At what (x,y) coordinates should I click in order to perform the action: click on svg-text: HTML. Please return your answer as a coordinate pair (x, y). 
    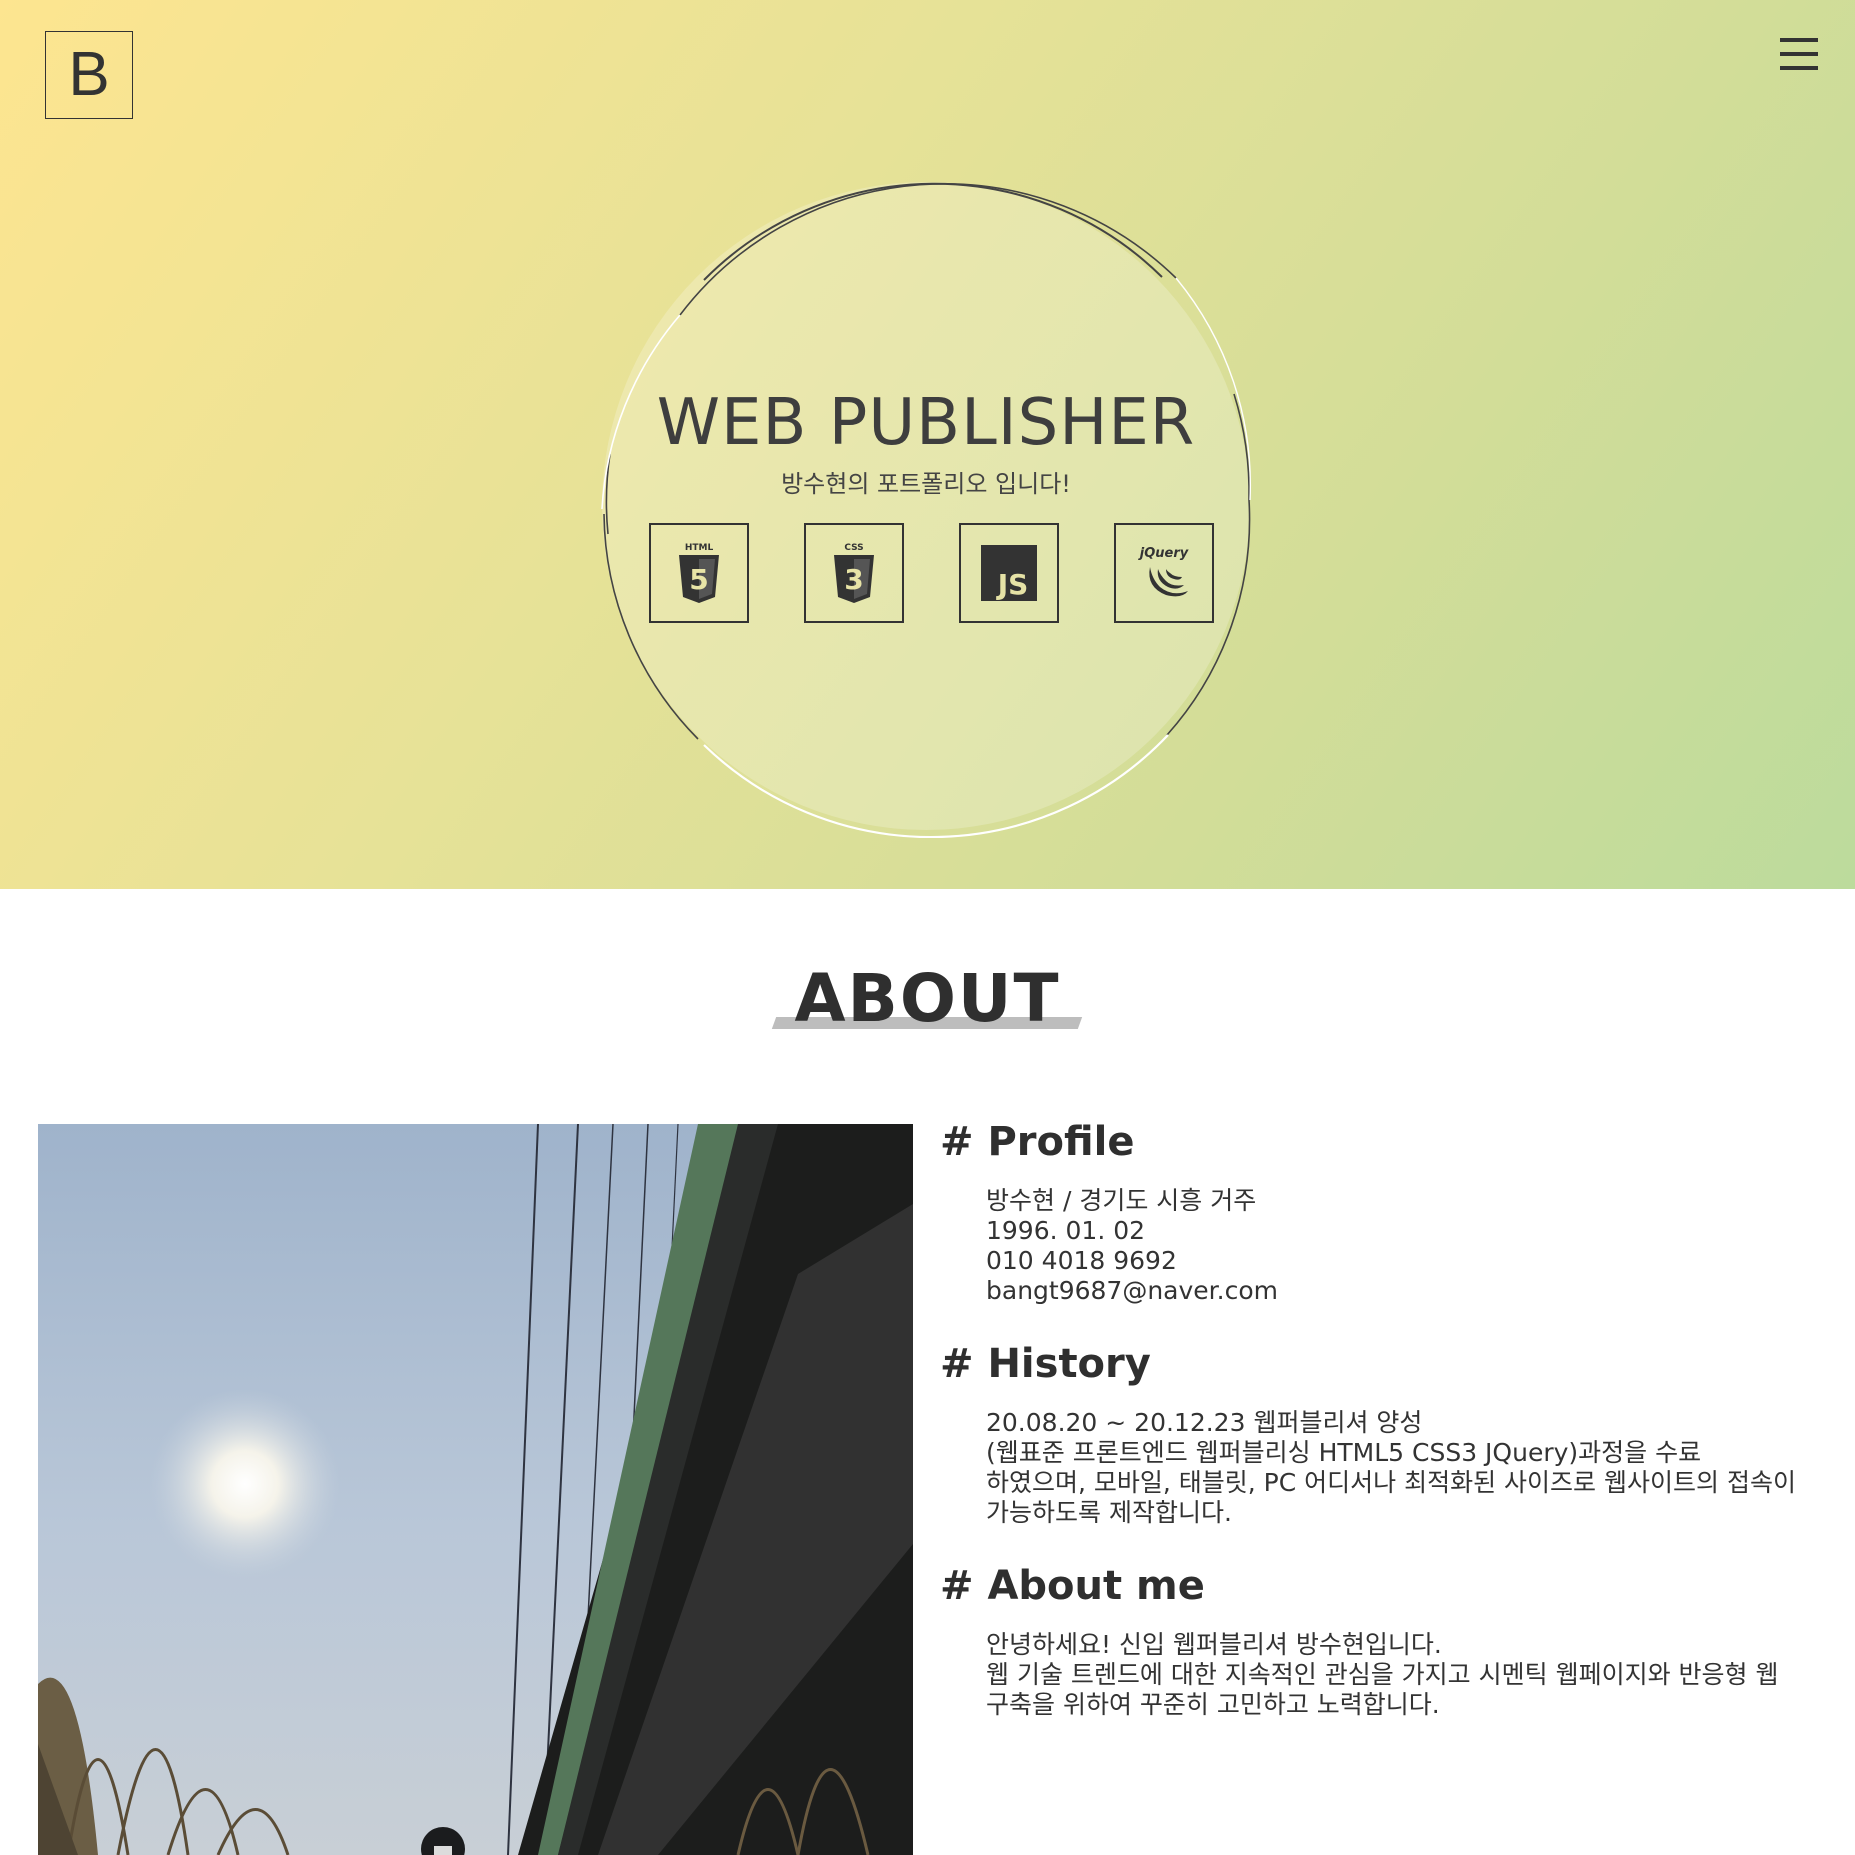
    Looking at the image, I should click on (699, 548).